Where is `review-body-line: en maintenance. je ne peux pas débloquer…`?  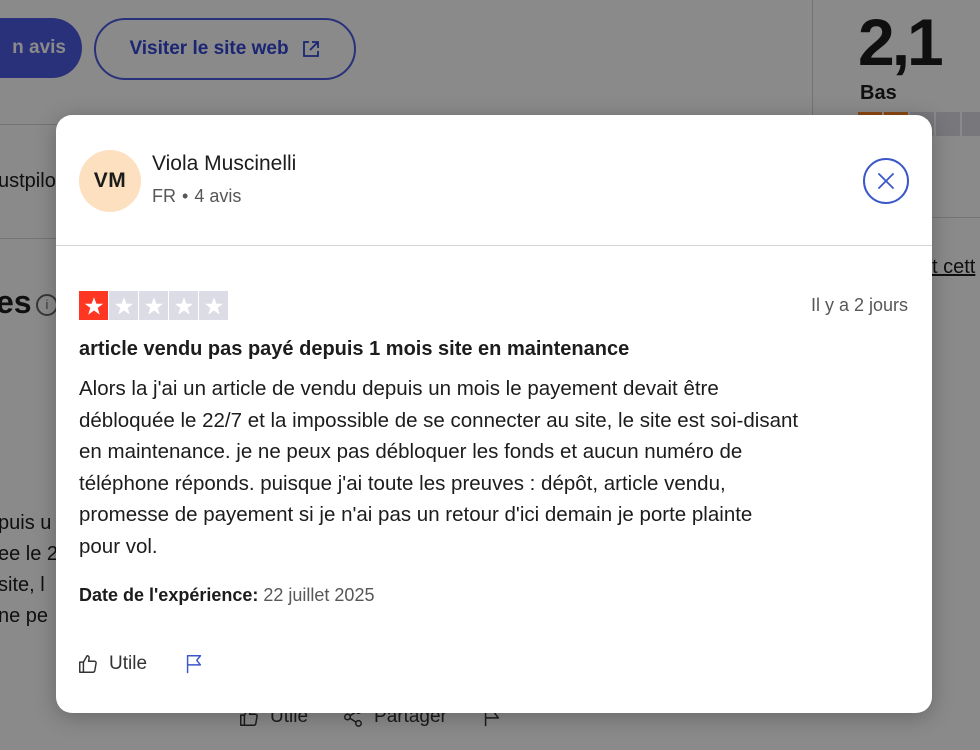 review-body-line: en maintenance. je ne peux pas débloquer… is located at coordinates (411, 451).